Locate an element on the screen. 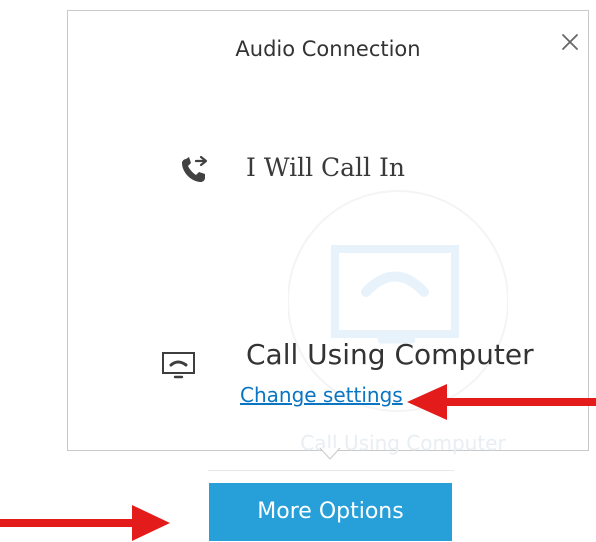 The height and width of the screenshot is (542, 596). change-settings-link: Change settings is located at coordinates (321, 395).